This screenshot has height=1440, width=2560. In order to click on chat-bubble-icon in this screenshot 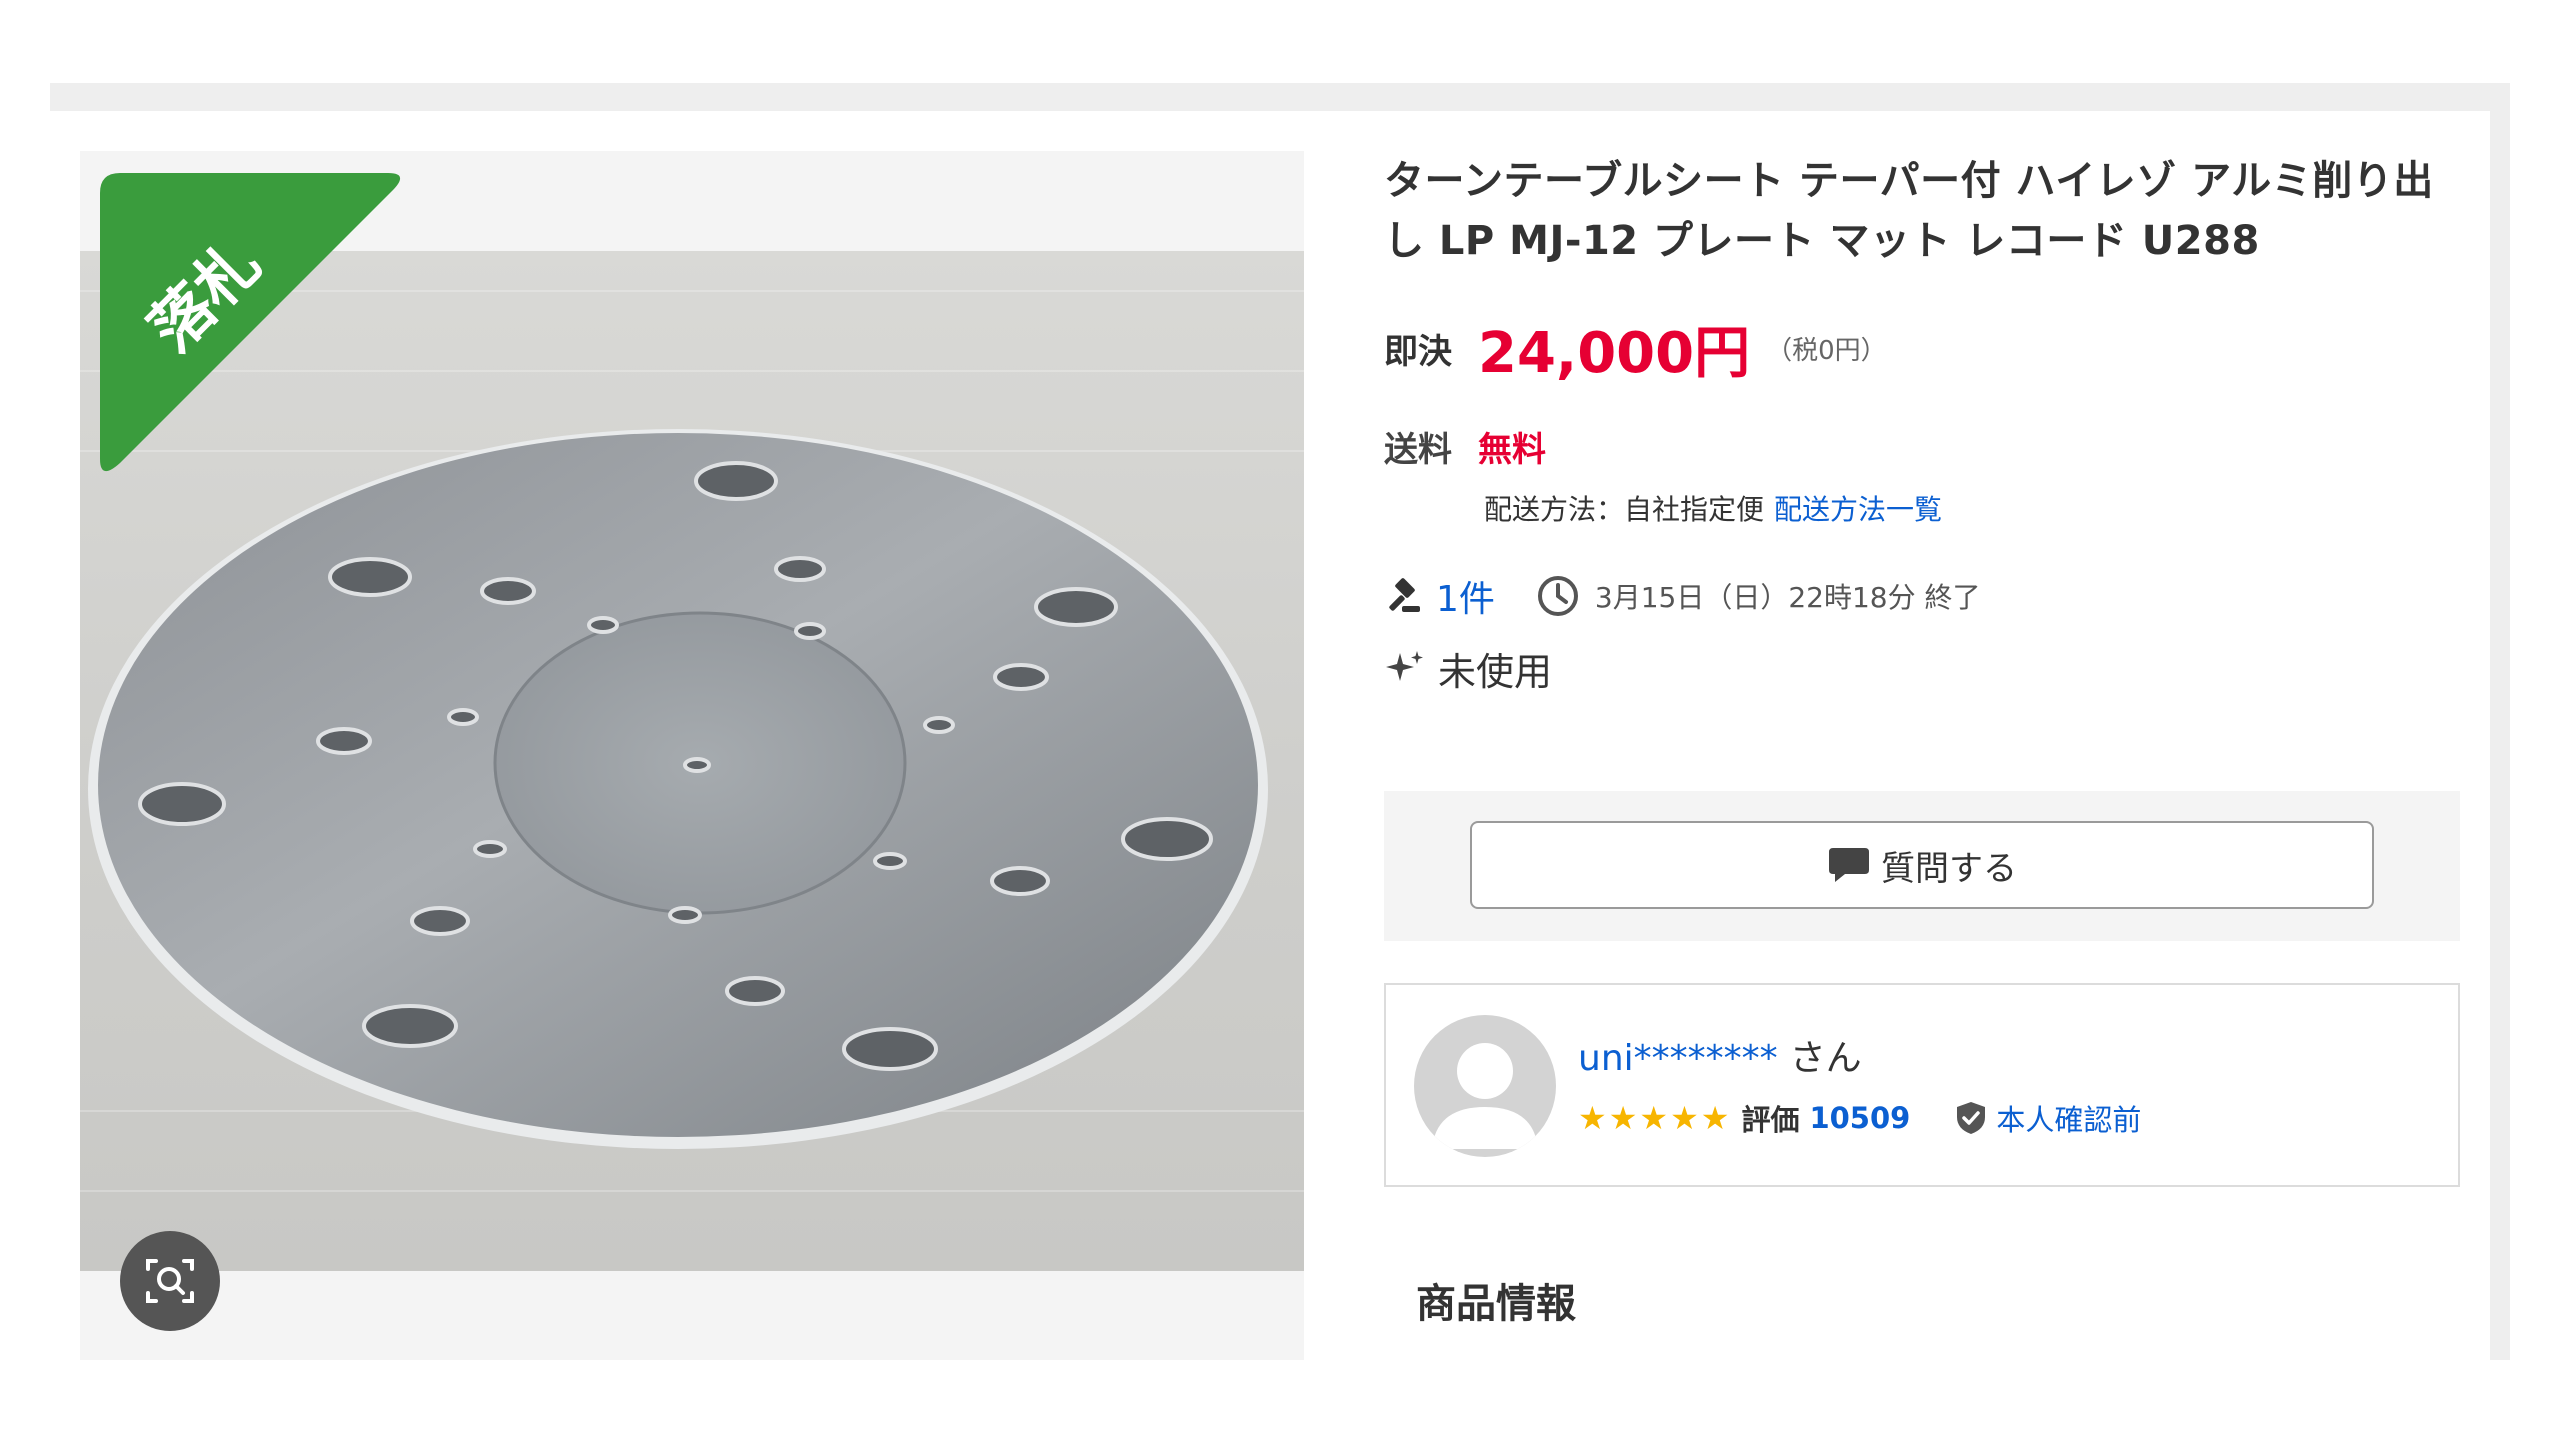, I will do `click(1849, 865)`.